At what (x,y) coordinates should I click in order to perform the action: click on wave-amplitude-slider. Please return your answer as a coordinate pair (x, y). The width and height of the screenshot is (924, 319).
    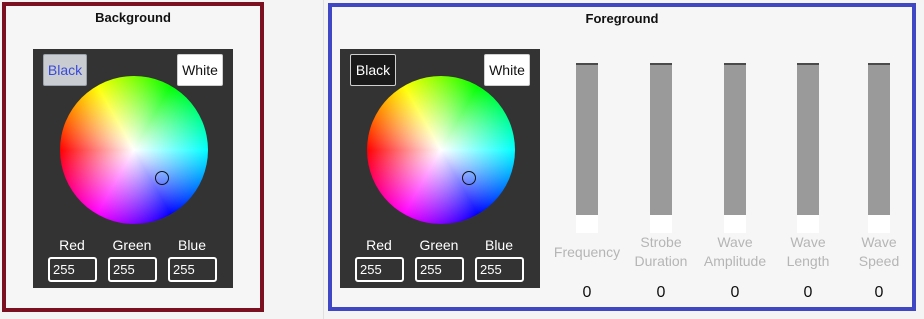
    Looking at the image, I should click on (735, 146).